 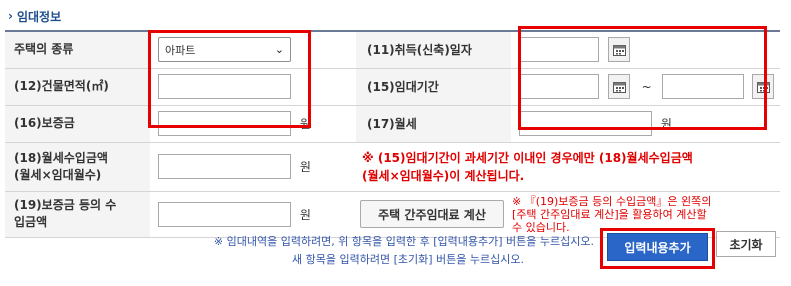 I want to click on section-title: › 임대정보, so click(x=34, y=16).